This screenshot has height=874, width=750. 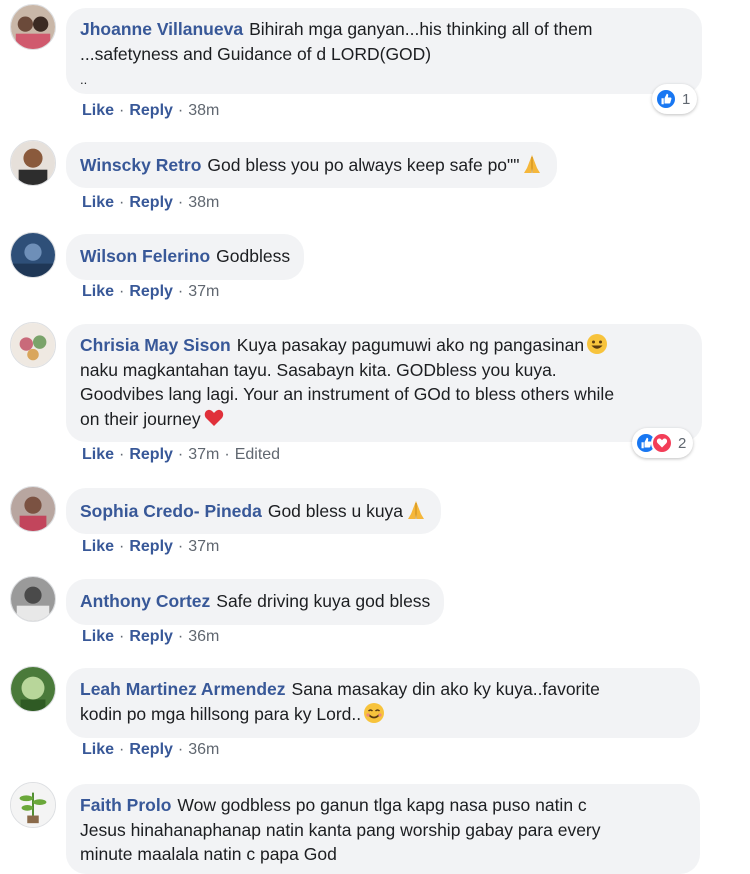 I want to click on comment-actions: Like · Reply · 37m · Edited, so click(x=181, y=454).